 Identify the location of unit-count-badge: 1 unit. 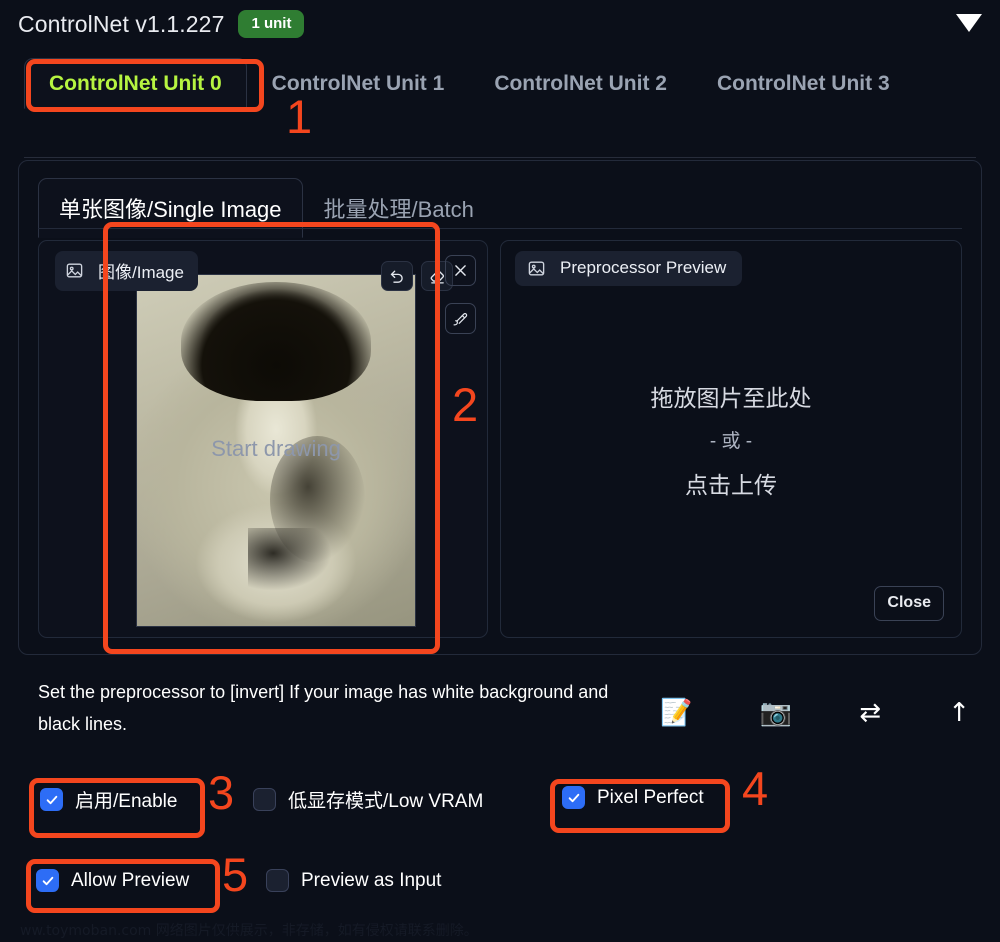
(271, 24).